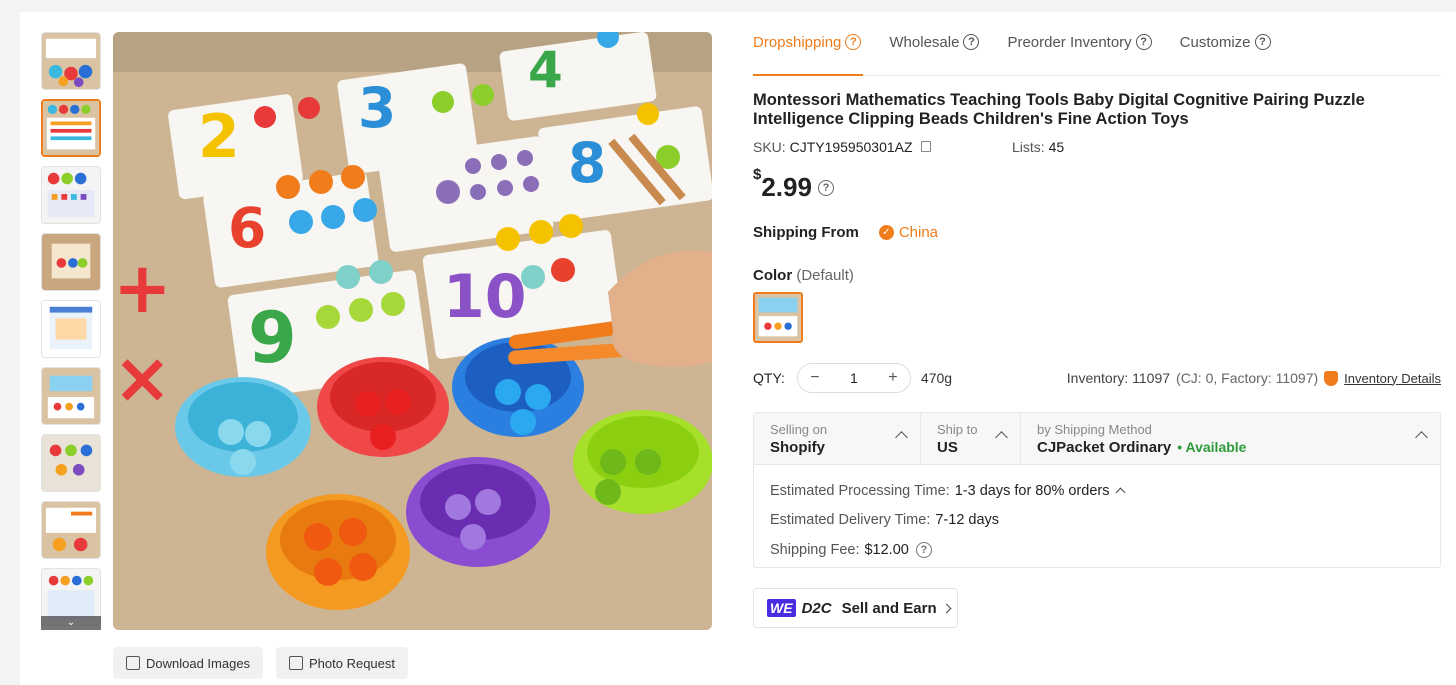 The height and width of the screenshot is (685, 1456). Describe the element at coordinates (778, 317) in the screenshot. I see `color-swatch` at that location.